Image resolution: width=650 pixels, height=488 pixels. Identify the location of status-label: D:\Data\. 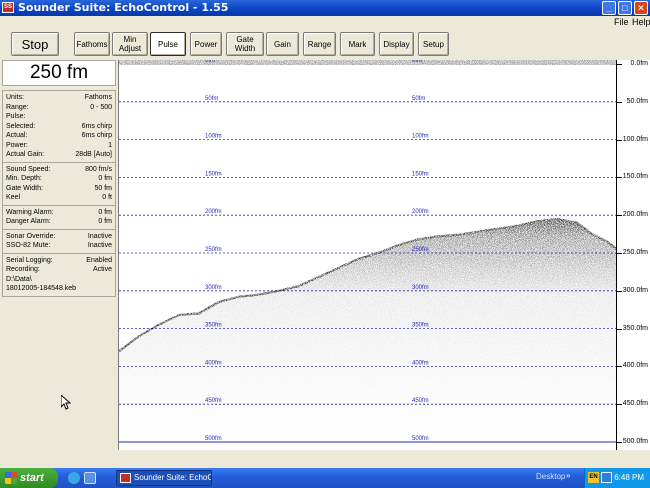
(19, 279).